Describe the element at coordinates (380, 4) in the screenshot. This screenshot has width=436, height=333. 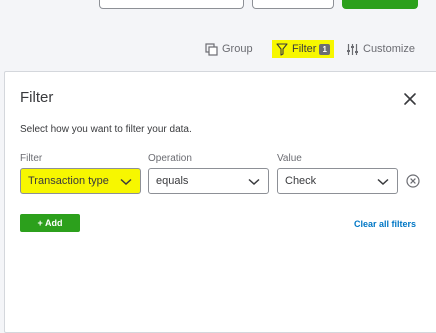
I see `top-primary-button` at that location.